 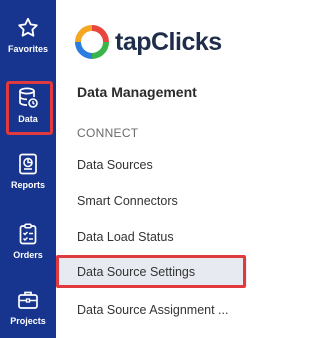 I want to click on rail-item-projects: Projects, so click(x=28, y=313).